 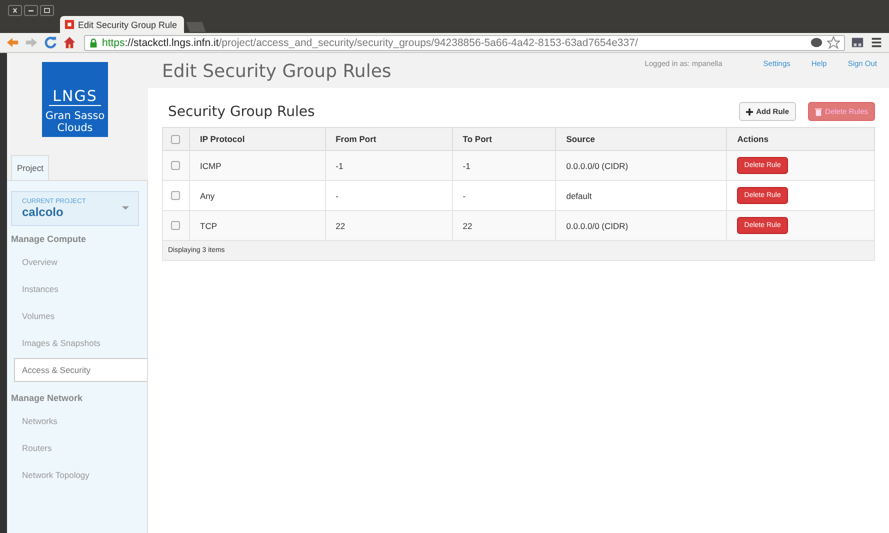 I want to click on logo: LNGS Gran Sasso Clouds, so click(x=75, y=99).